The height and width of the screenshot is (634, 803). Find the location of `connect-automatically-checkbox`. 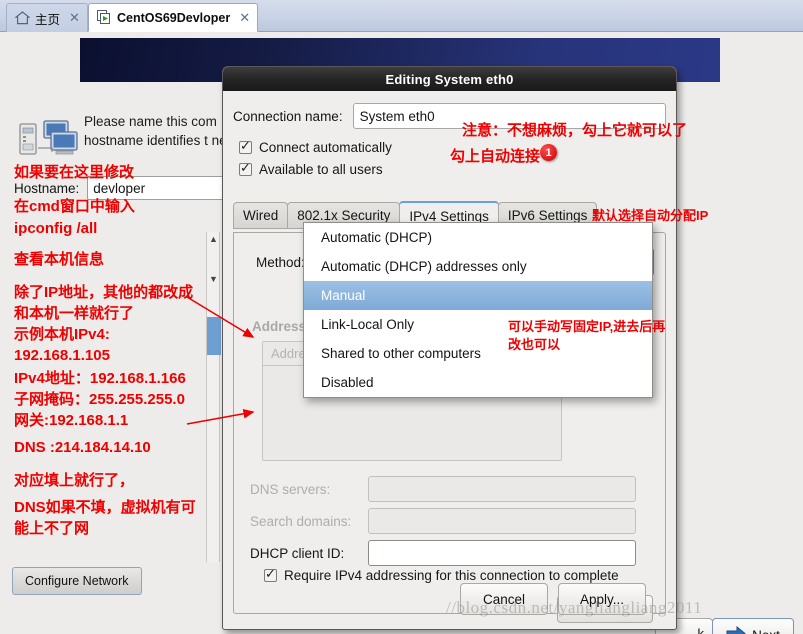

connect-automatically-checkbox is located at coordinates (245, 146).